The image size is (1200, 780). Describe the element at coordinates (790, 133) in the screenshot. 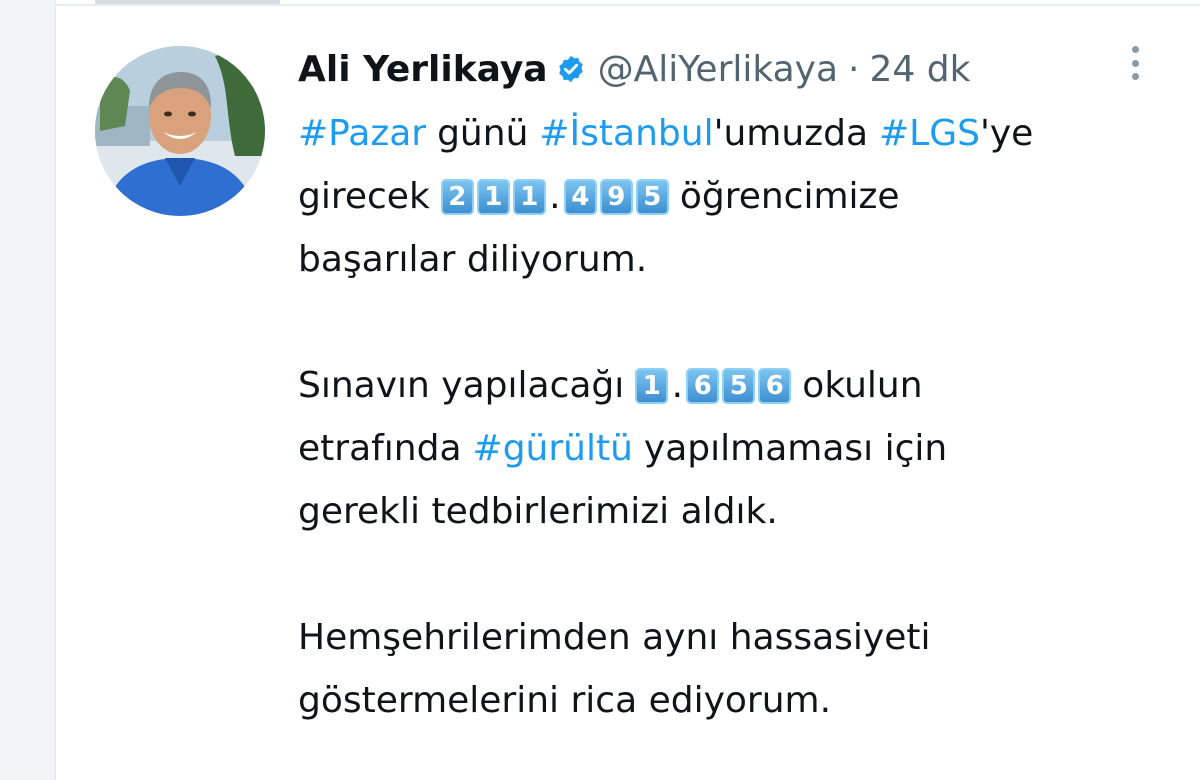

I see `text-segment: 'umuzda` at that location.